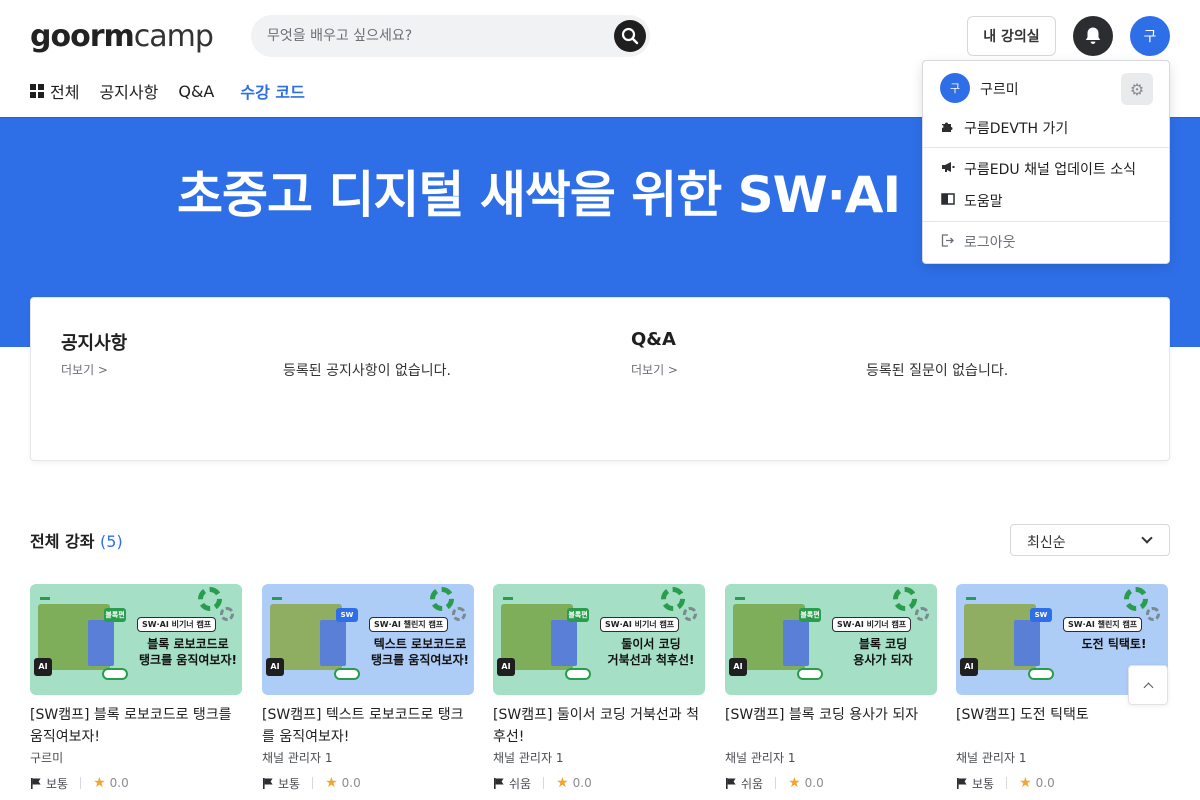 Image resolution: width=1200 pixels, height=800 pixels. Describe the element at coordinates (1090, 540) in the screenshot. I see `sort-dropdown: 최신순` at that location.